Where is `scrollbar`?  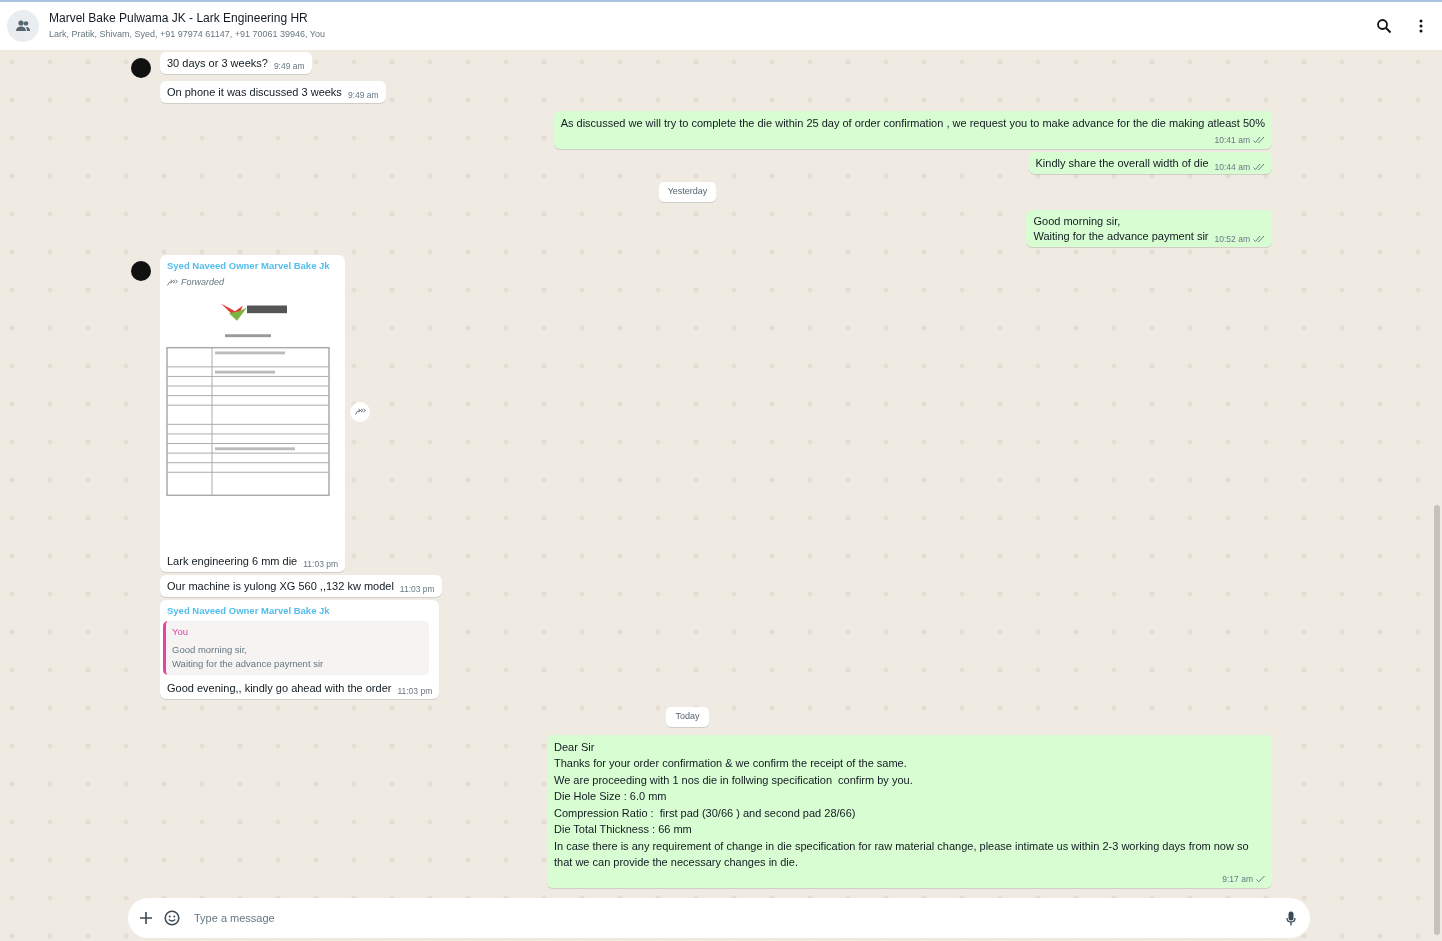
scrollbar is located at coordinates (1437, 720).